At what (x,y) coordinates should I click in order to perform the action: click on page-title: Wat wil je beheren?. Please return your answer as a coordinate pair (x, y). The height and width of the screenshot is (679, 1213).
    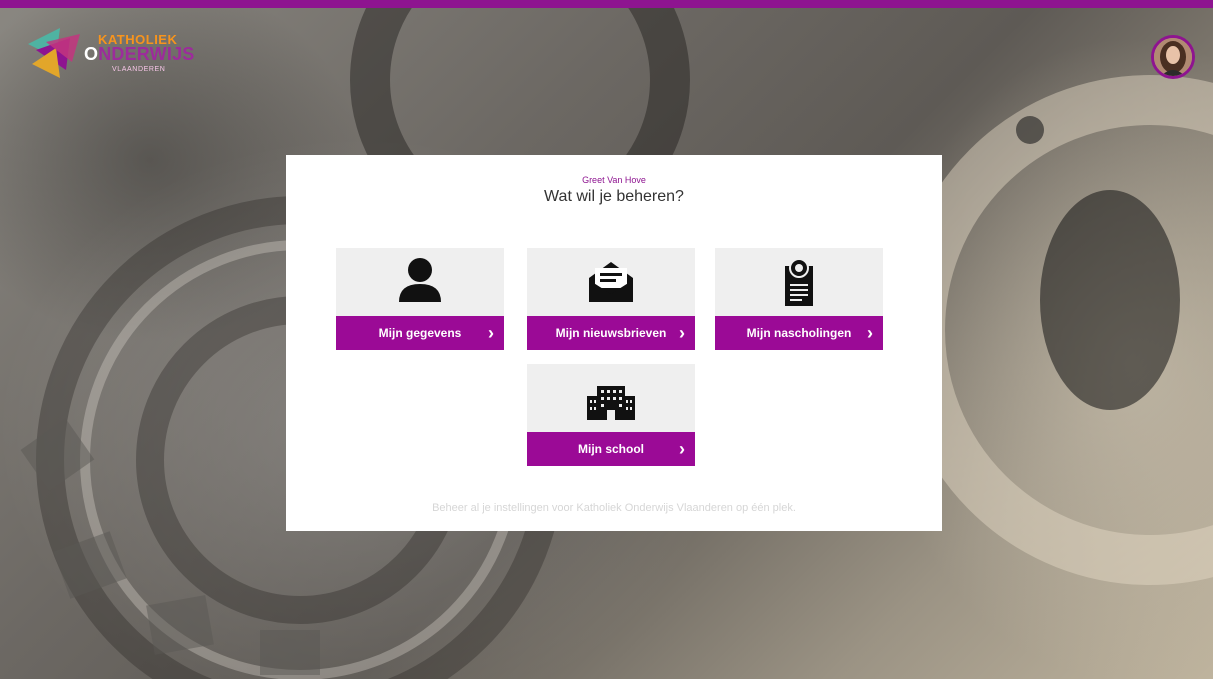
    Looking at the image, I should click on (614, 196).